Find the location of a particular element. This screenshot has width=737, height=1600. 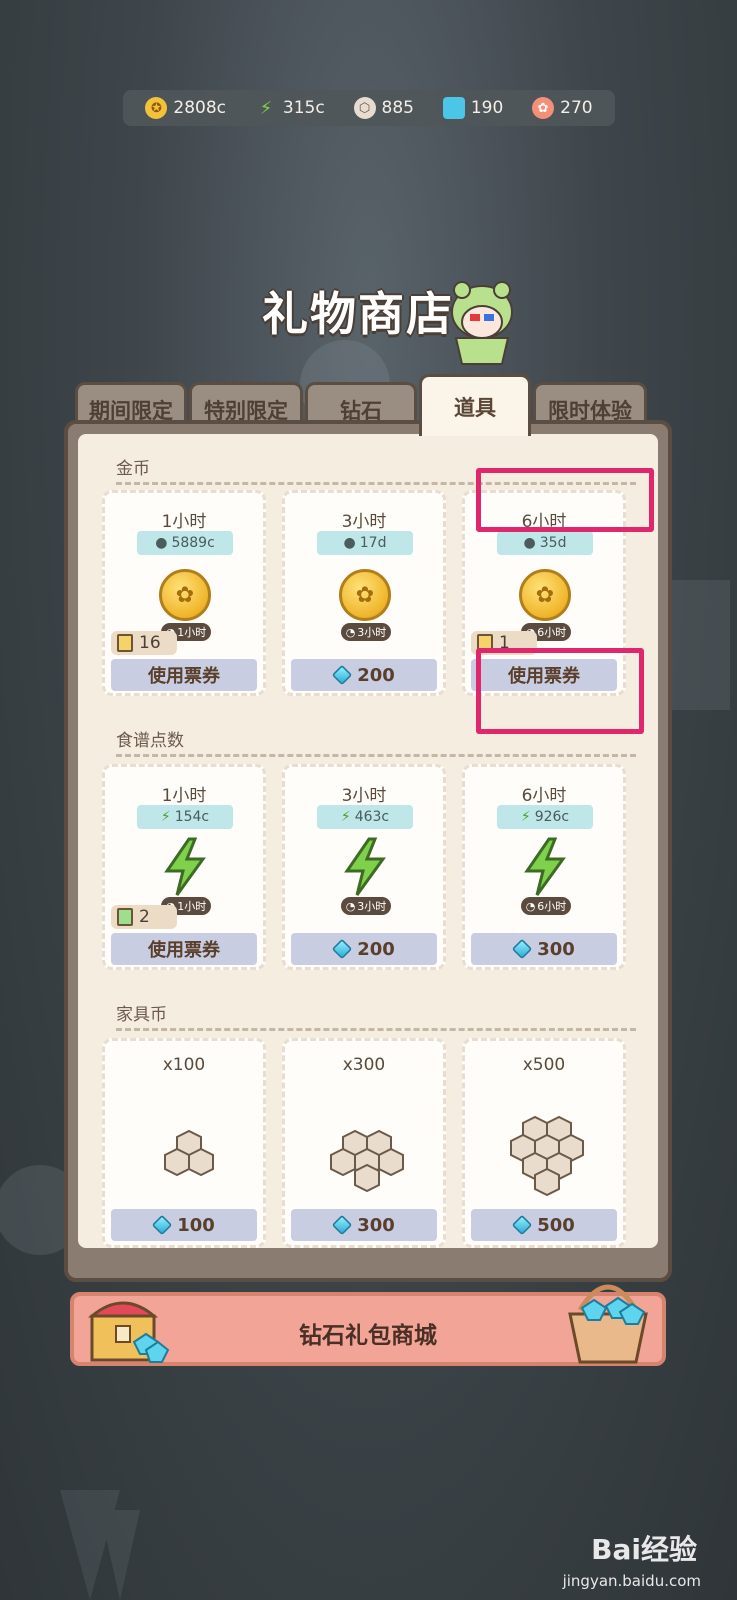

frog-hood-mascot-icon is located at coordinates (482, 323).